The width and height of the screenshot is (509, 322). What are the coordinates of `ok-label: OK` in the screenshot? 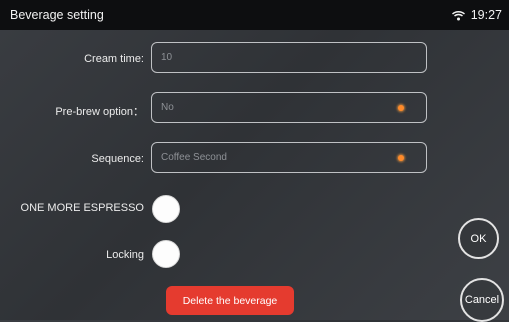 It's located at (478, 238).